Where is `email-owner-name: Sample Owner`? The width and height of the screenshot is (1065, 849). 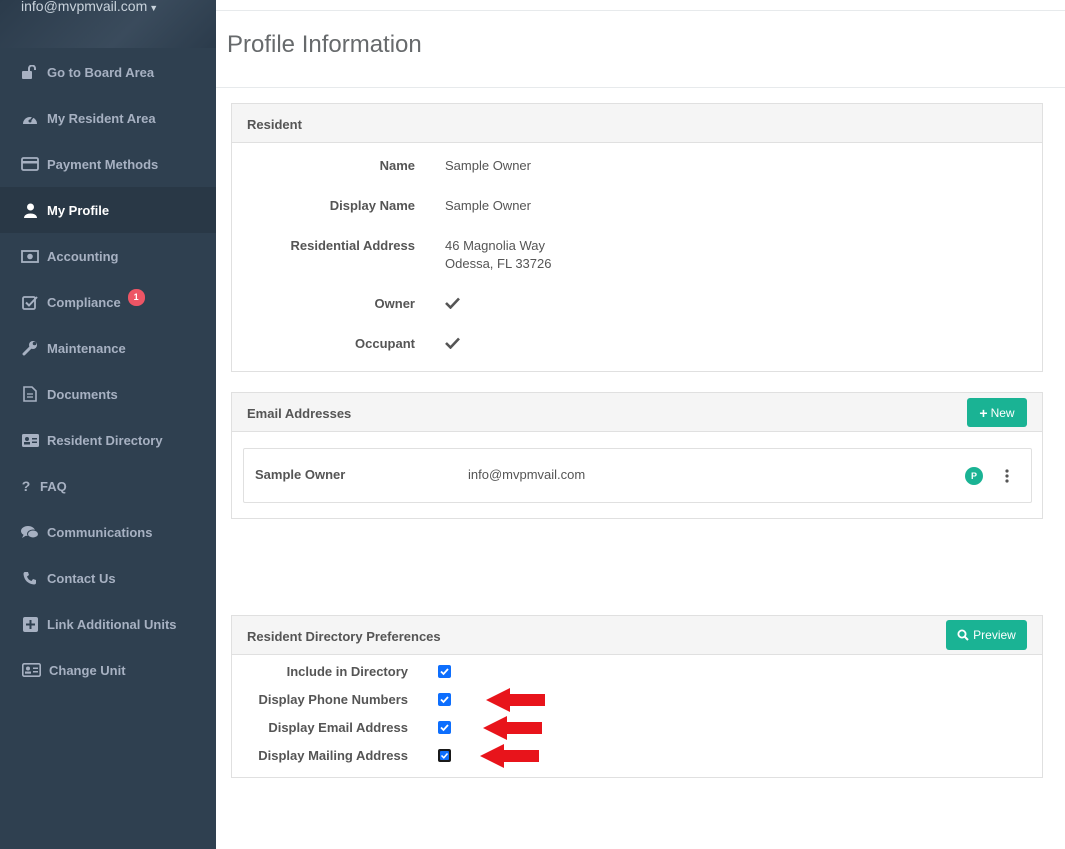 email-owner-name: Sample Owner is located at coordinates (300, 474).